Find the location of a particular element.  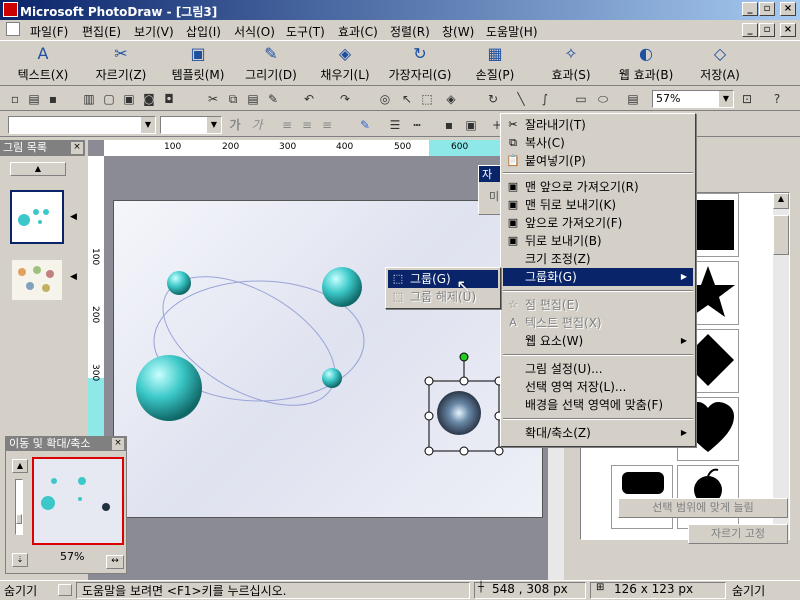

scan-icon: ▣ is located at coordinates (129, 99).